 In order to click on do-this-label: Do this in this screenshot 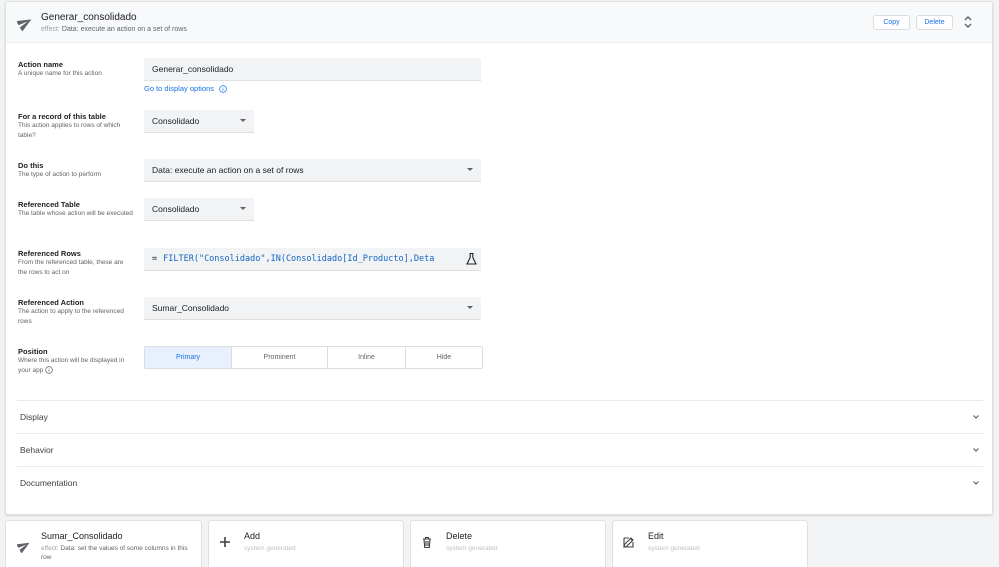, I will do `click(31, 165)`.